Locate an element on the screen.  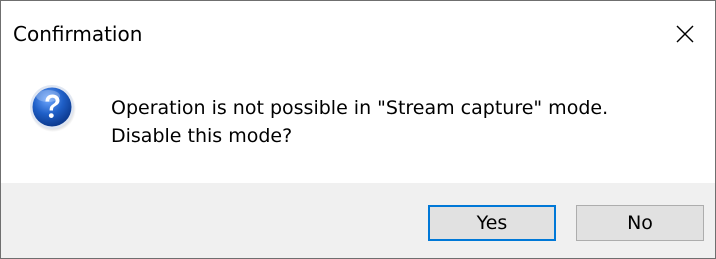
question-icon is located at coordinates (53, 108).